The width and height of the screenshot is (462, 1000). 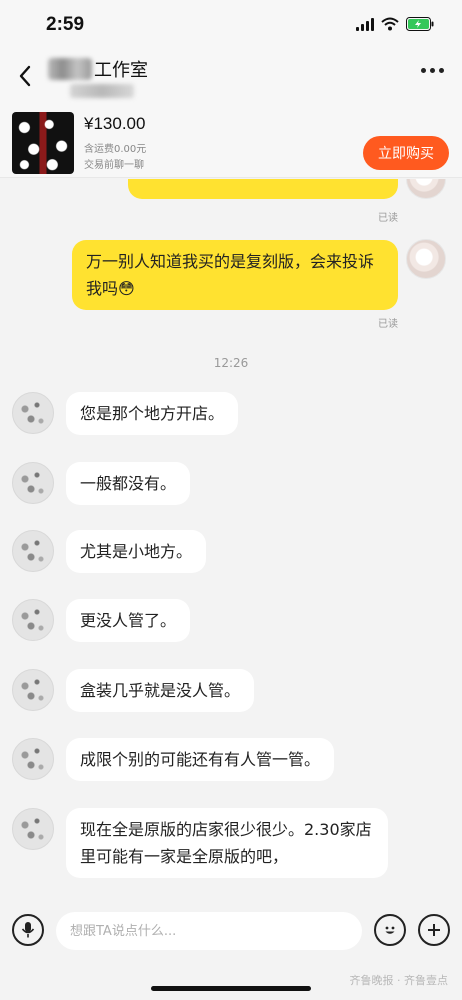 I want to click on voice-button, so click(x=28, y=930).